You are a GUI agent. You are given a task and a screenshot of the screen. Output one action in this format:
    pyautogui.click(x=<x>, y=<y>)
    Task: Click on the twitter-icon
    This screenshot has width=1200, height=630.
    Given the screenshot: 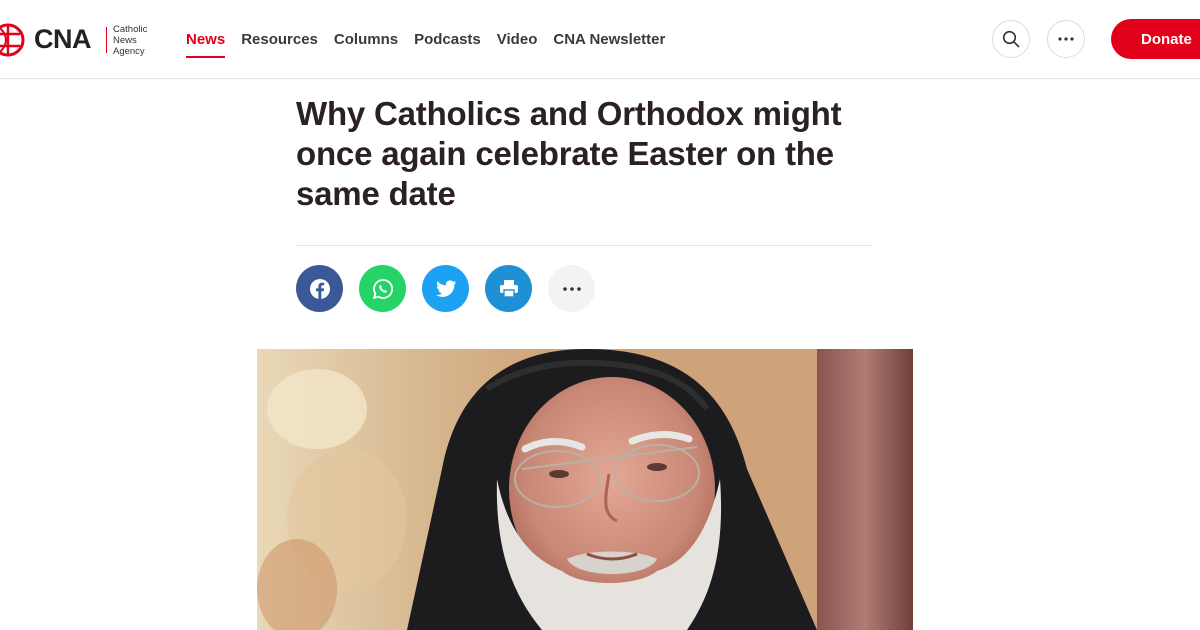 What is the action you would take?
    pyautogui.click(x=445, y=288)
    